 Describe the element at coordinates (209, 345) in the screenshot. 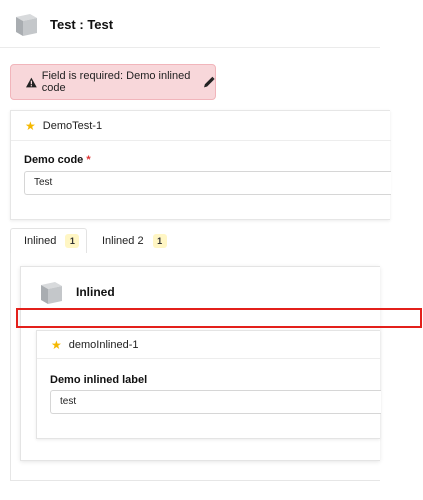

I see `card-header: ★ demoInlined-1` at that location.